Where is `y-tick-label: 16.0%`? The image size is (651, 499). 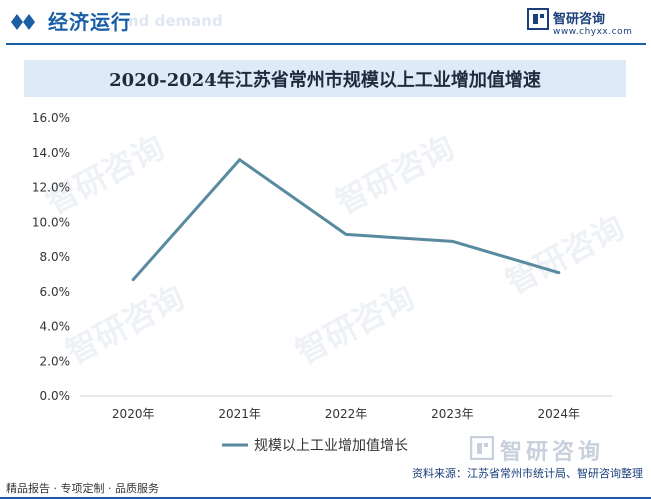 y-tick-label: 16.0% is located at coordinates (51, 118).